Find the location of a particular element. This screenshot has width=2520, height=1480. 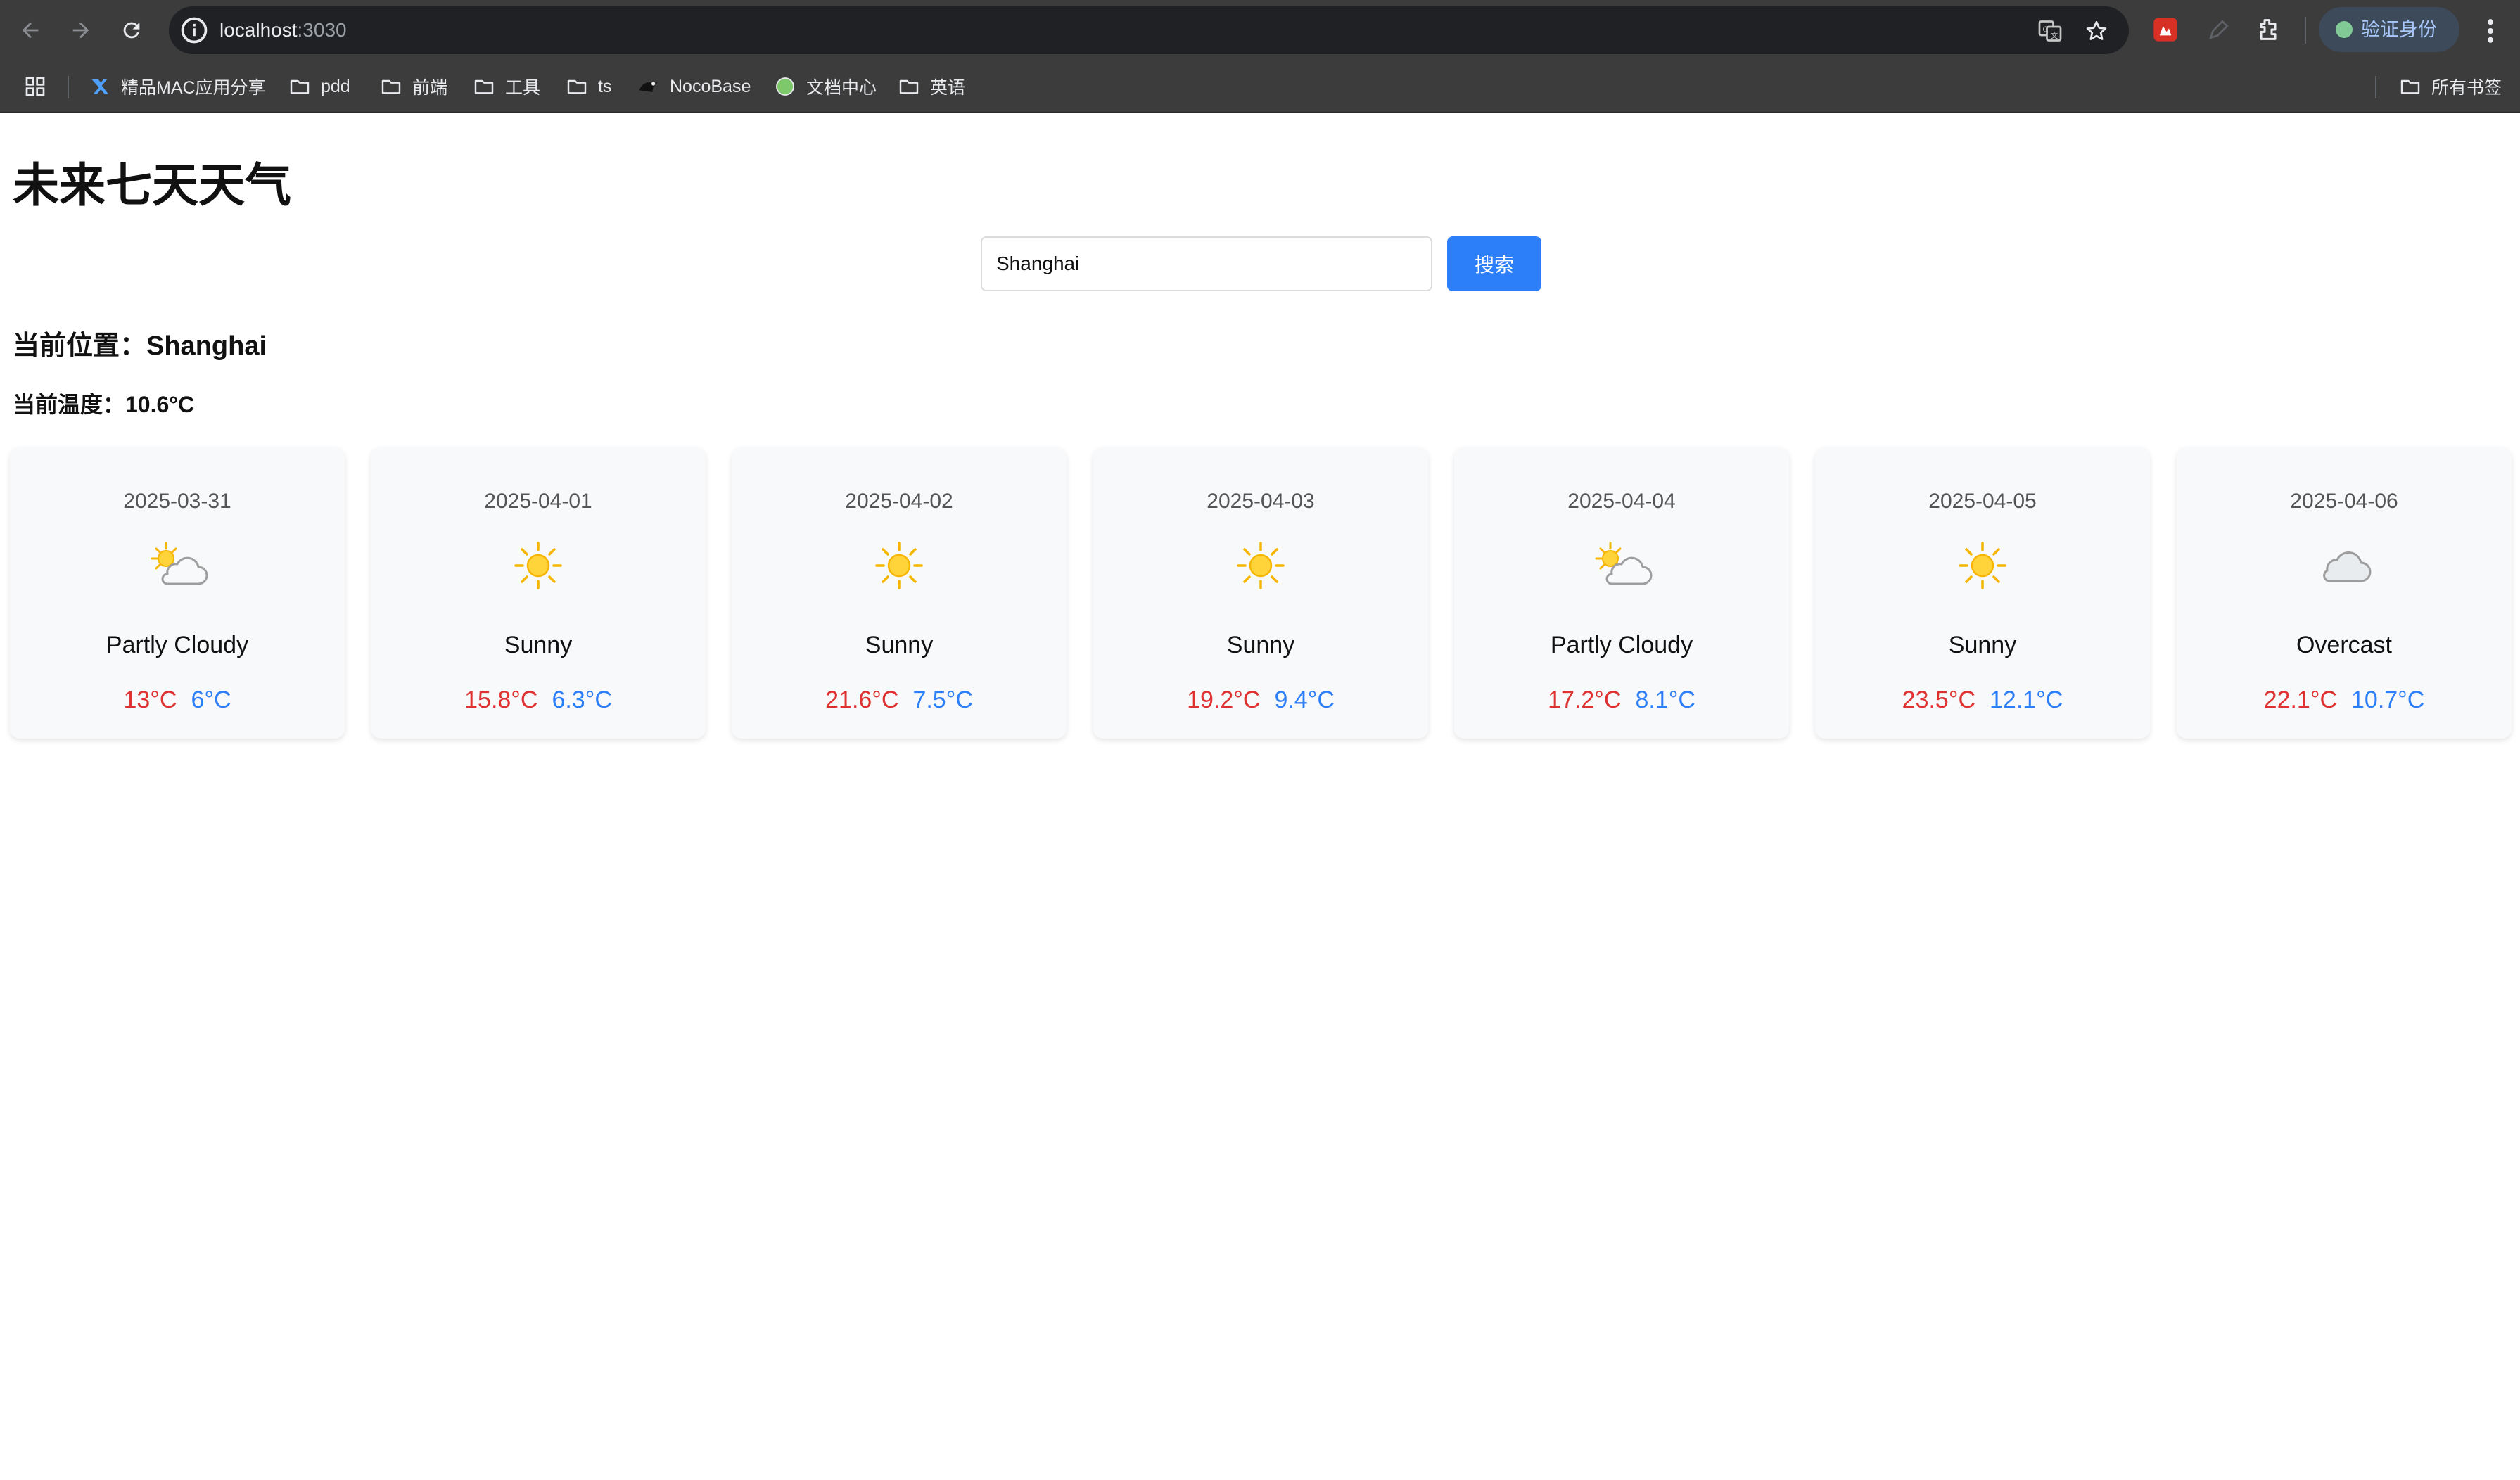

address-bar: localhost:3030 G 文 is located at coordinates (1149, 30).